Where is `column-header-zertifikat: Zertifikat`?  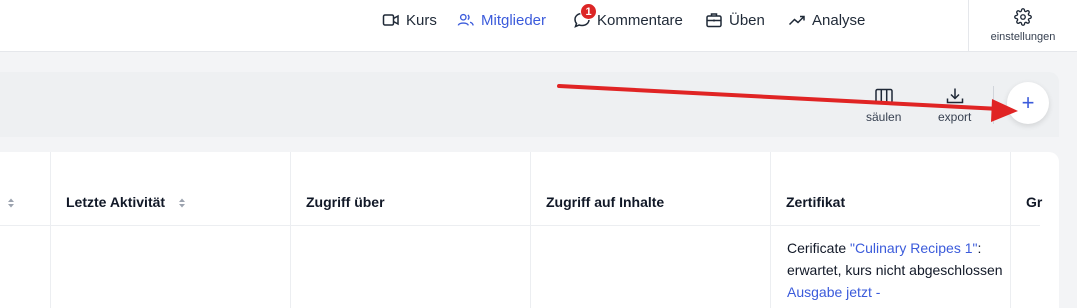 column-header-zertifikat: Zertifikat is located at coordinates (815, 202).